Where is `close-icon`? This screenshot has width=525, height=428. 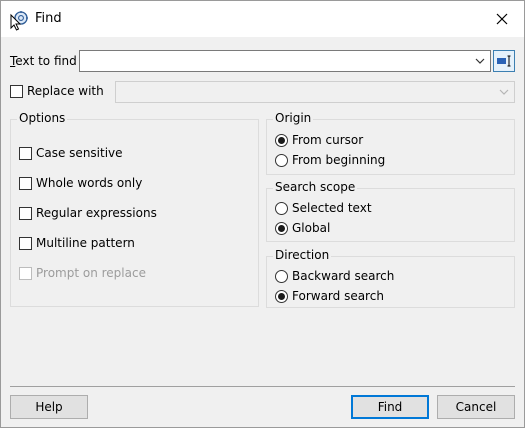 close-icon is located at coordinates (502, 19).